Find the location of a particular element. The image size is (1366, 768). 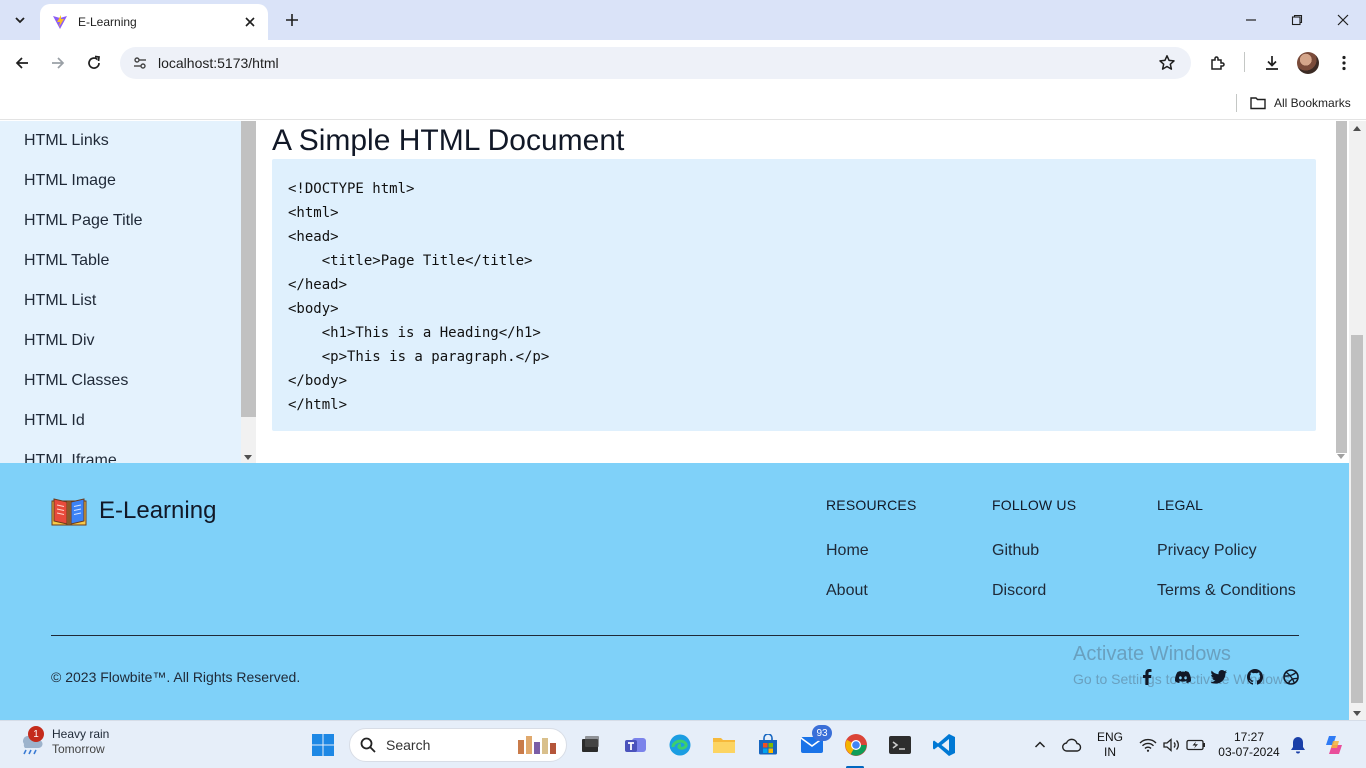

tab-search-button is located at coordinates (20, 20).